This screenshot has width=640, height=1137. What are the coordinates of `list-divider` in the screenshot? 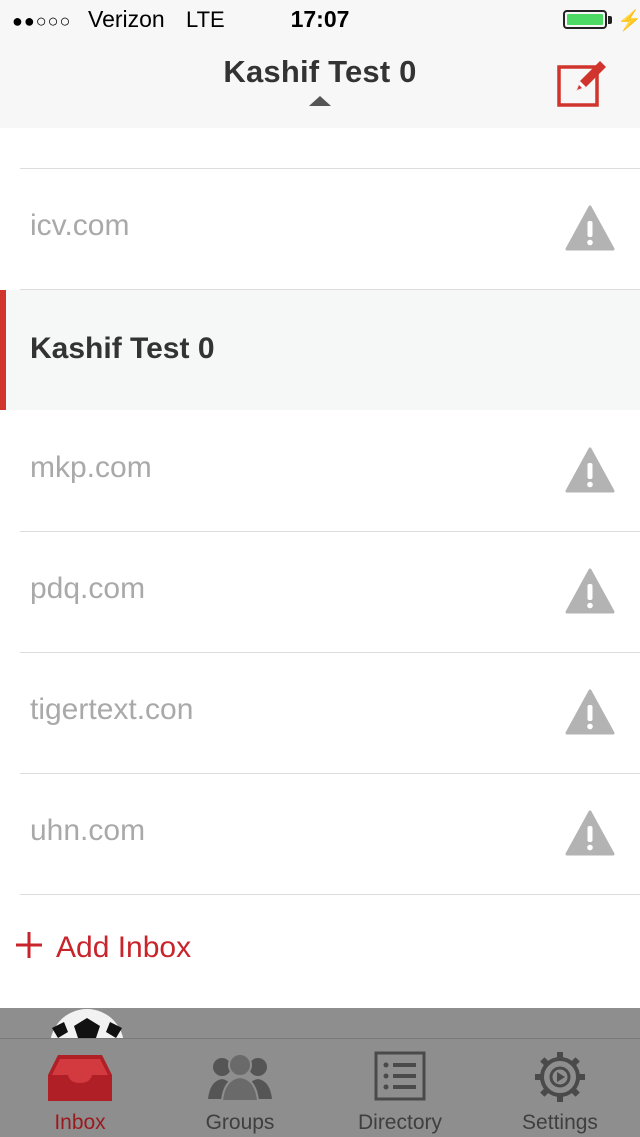 It's located at (330, 148).